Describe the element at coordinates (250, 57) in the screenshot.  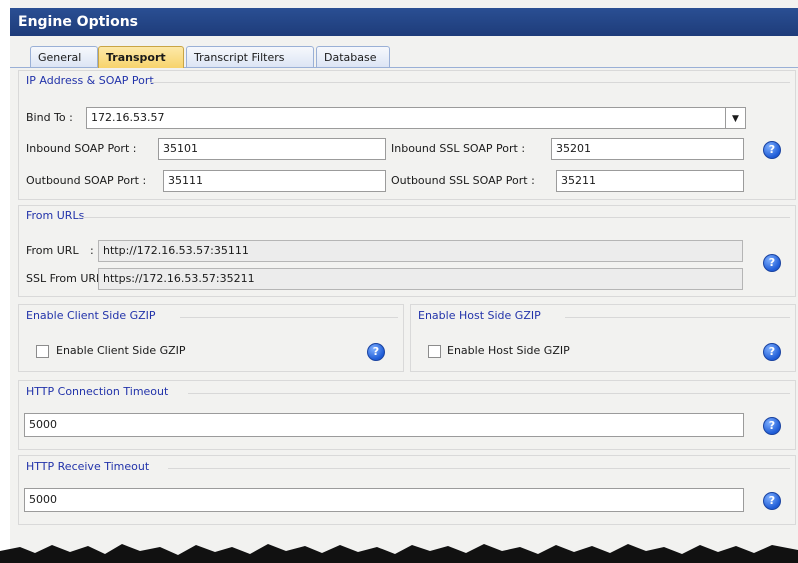
I see `tab-transcript-filters: Transcript Filters` at that location.